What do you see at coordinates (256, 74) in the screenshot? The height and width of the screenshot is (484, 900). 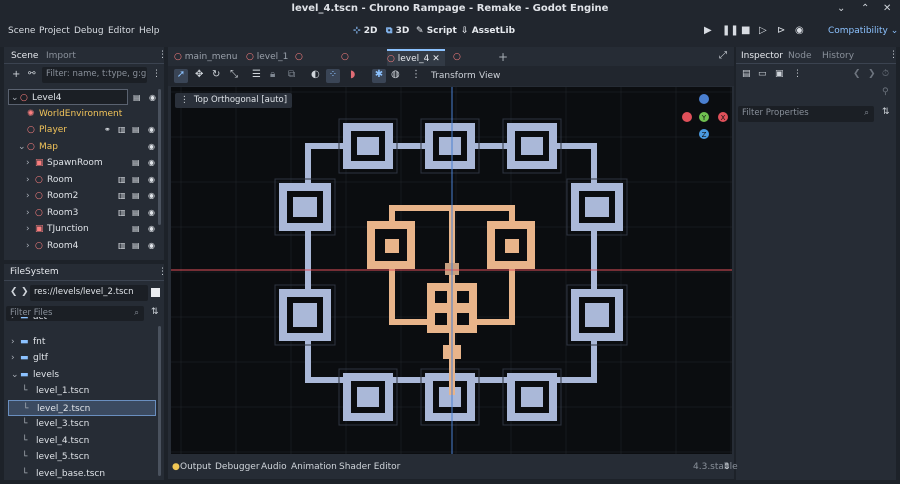 I see `list-tool-icon: ☰` at bounding box center [256, 74].